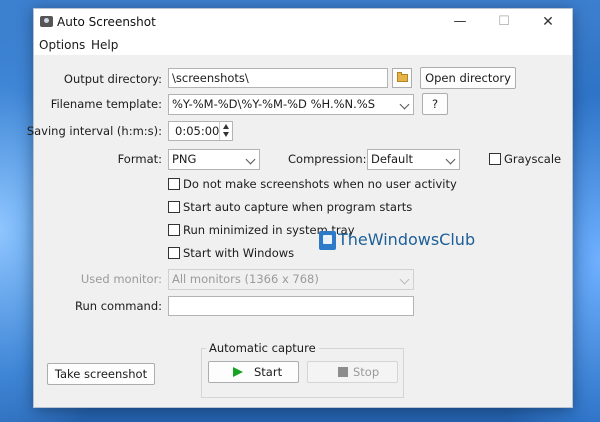 This screenshot has width=600, height=422. What do you see at coordinates (226, 126) in the screenshot?
I see `spin-up-icon` at bounding box center [226, 126].